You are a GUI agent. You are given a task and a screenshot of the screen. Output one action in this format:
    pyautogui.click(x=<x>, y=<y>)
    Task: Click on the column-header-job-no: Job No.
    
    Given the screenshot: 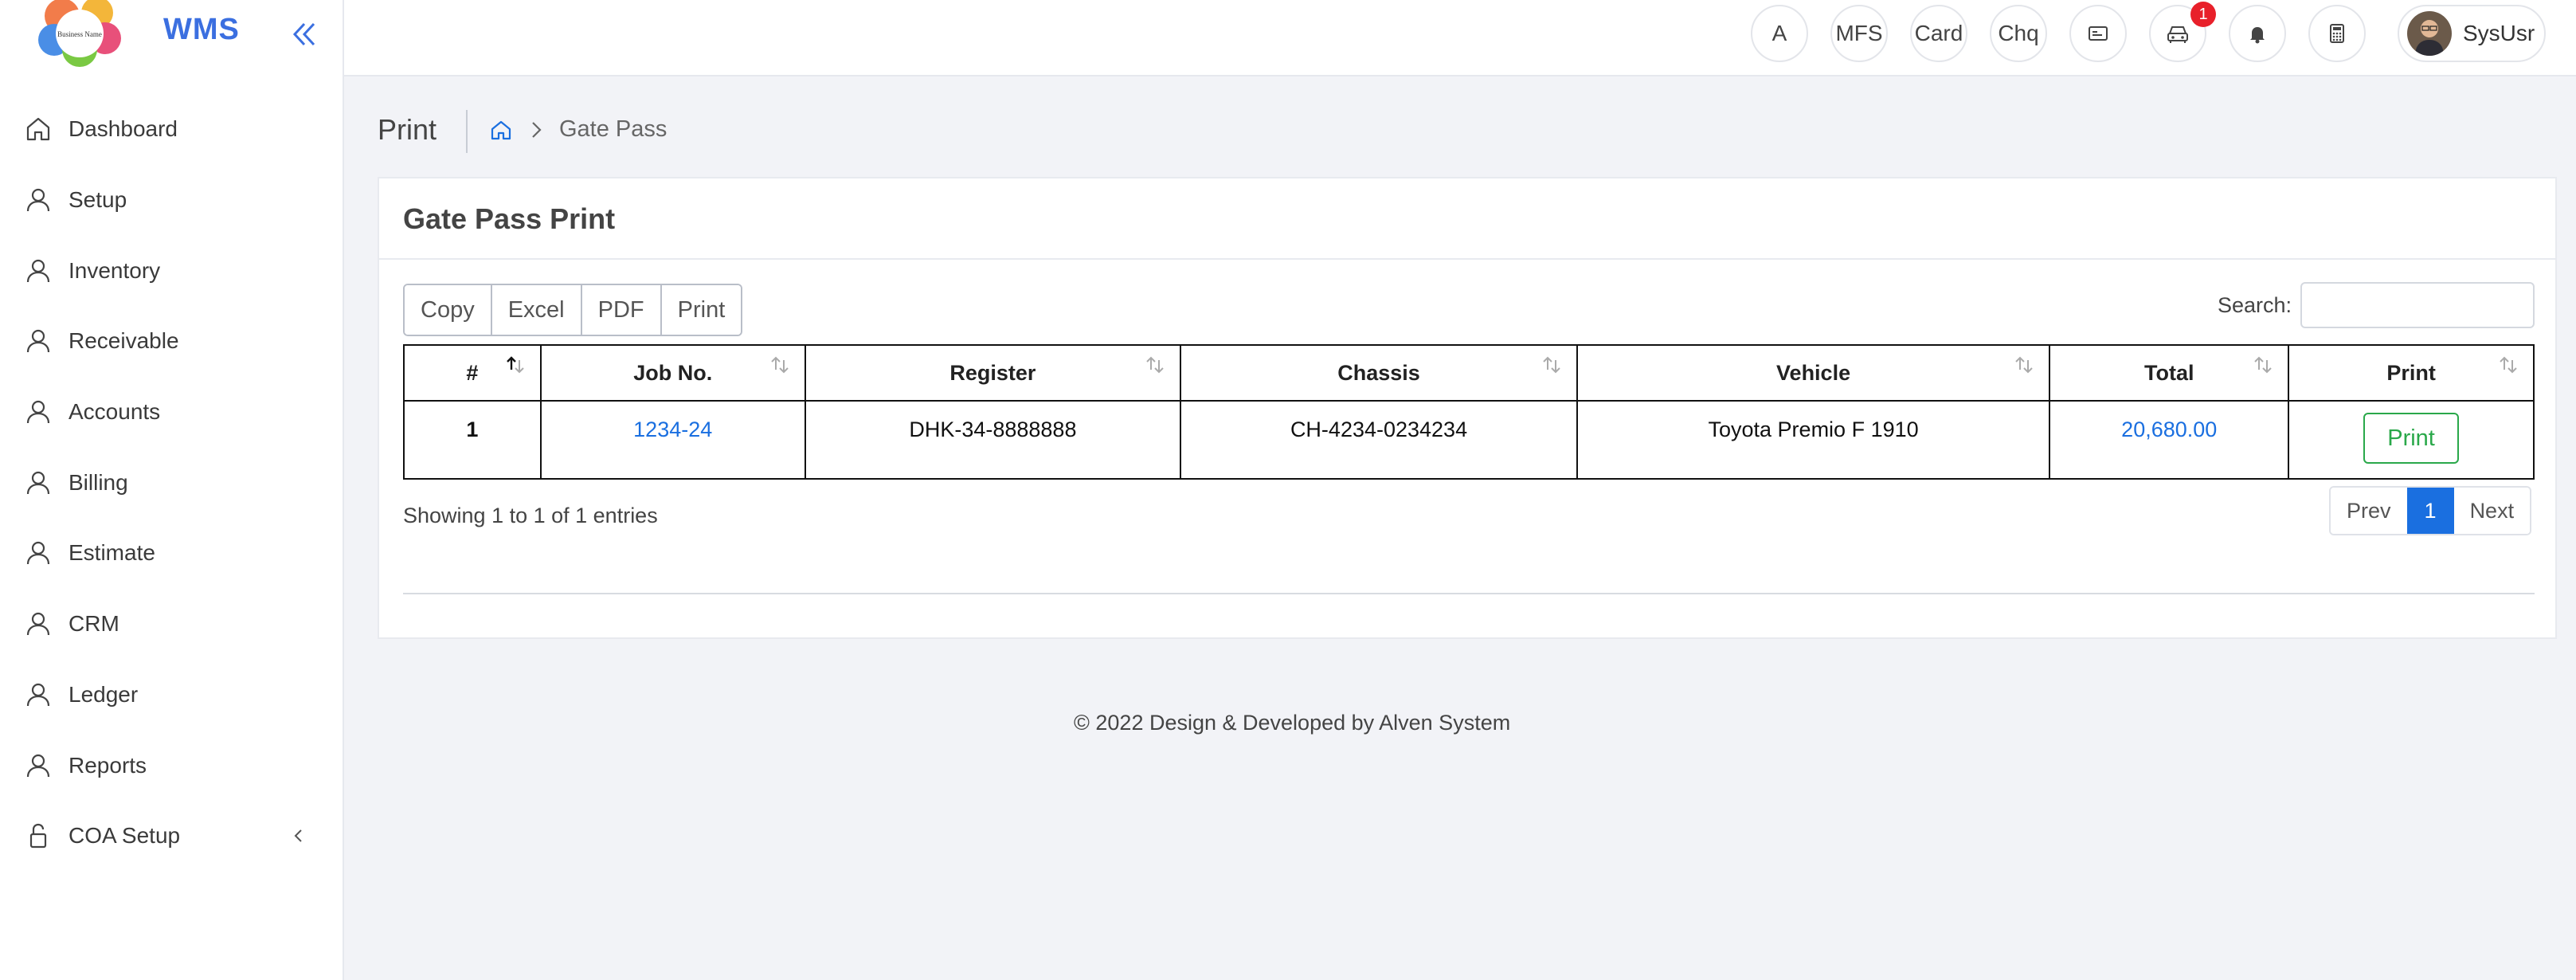 What is the action you would take?
    pyautogui.click(x=672, y=373)
    